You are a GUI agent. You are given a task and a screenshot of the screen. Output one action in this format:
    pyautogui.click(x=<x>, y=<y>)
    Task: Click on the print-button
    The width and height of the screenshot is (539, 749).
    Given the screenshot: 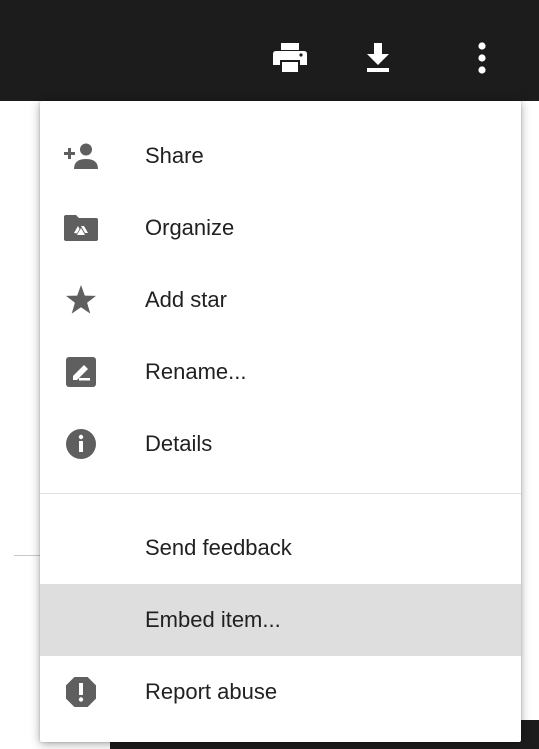 What is the action you would take?
    pyautogui.click(x=290, y=58)
    